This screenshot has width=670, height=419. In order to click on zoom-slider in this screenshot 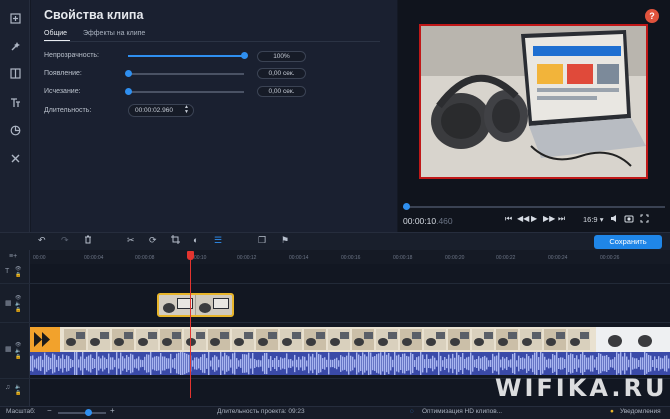, I will do `click(82, 413)`.